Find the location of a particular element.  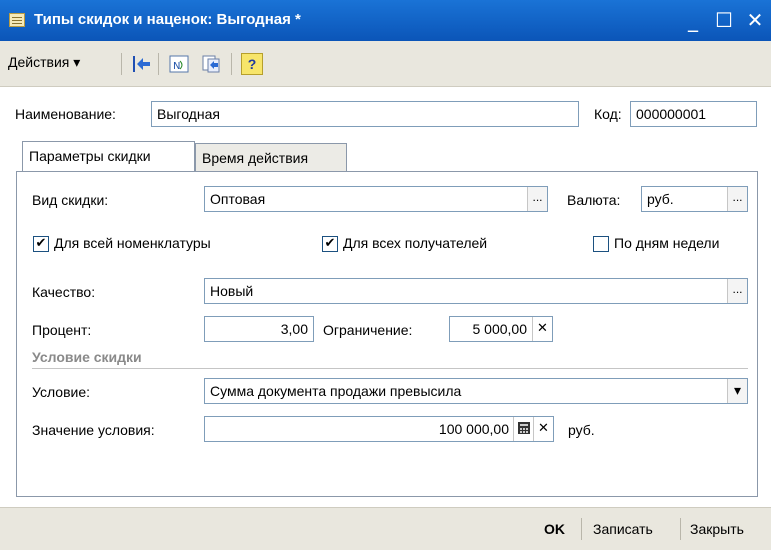

tab-discount-parameters: Параметры скидки is located at coordinates (108, 156).